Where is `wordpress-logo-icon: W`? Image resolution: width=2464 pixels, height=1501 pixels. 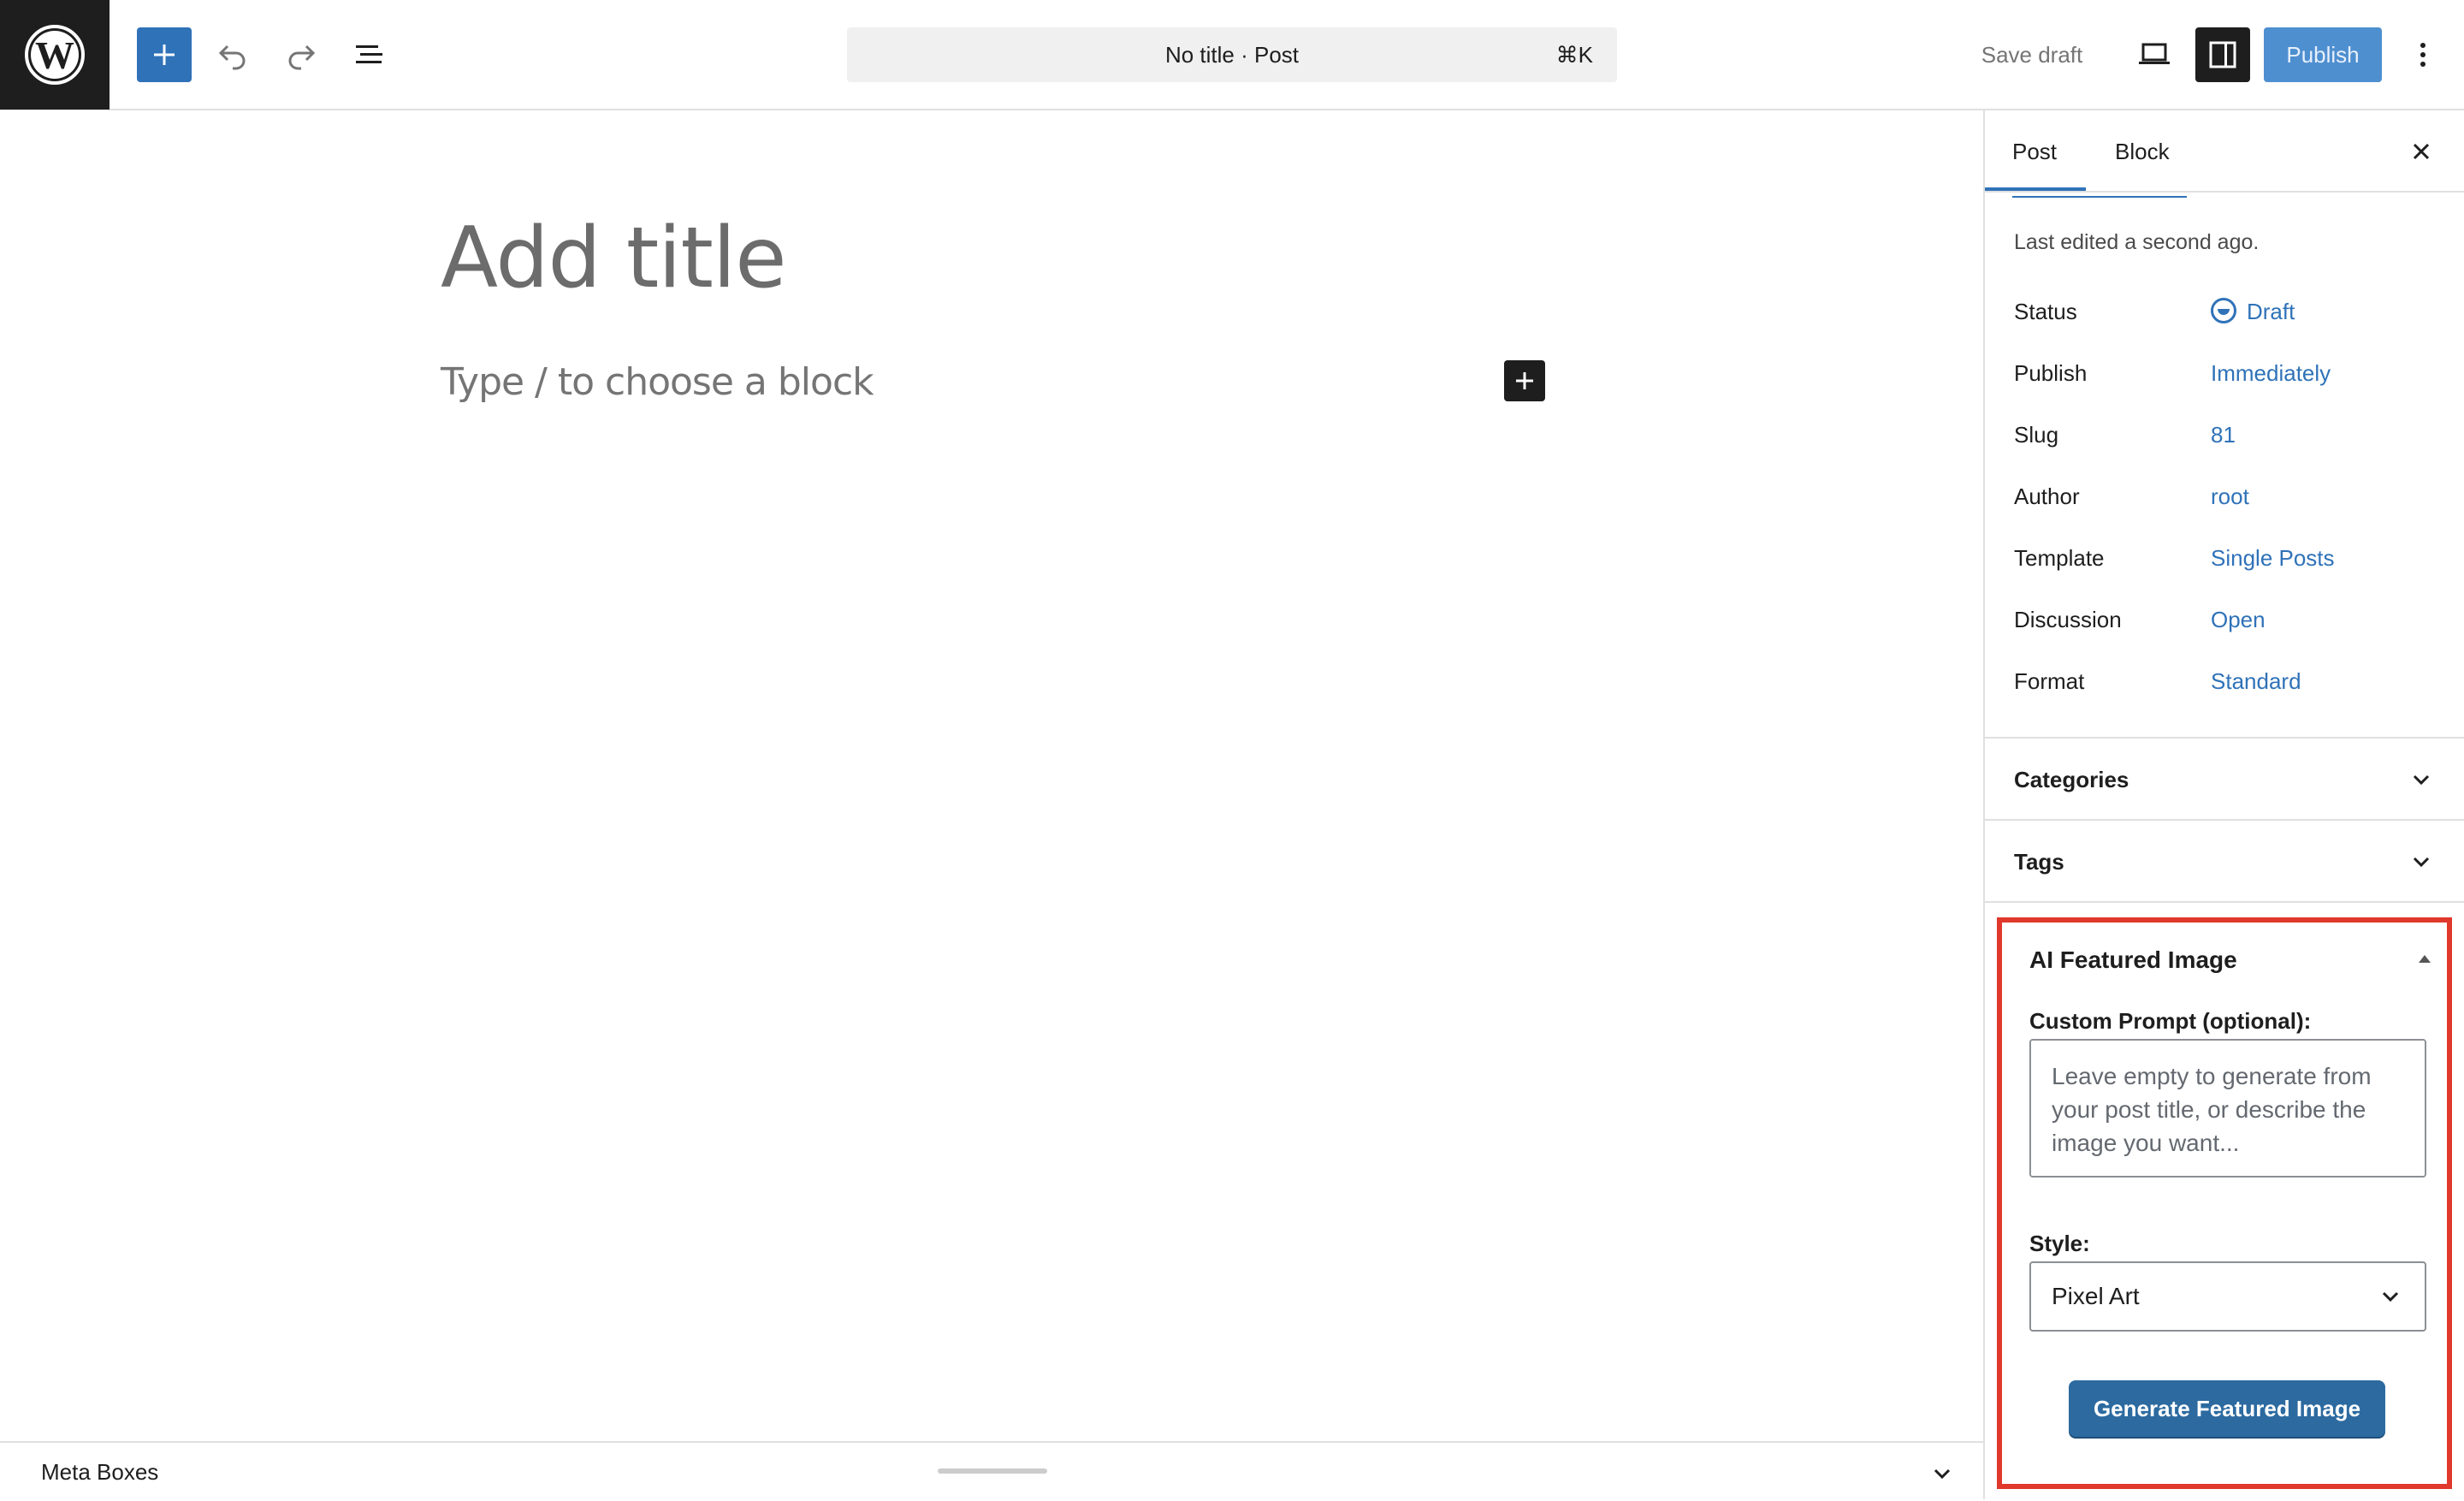 wordpress-logo-icon: W is located at coordinates (55, 55).